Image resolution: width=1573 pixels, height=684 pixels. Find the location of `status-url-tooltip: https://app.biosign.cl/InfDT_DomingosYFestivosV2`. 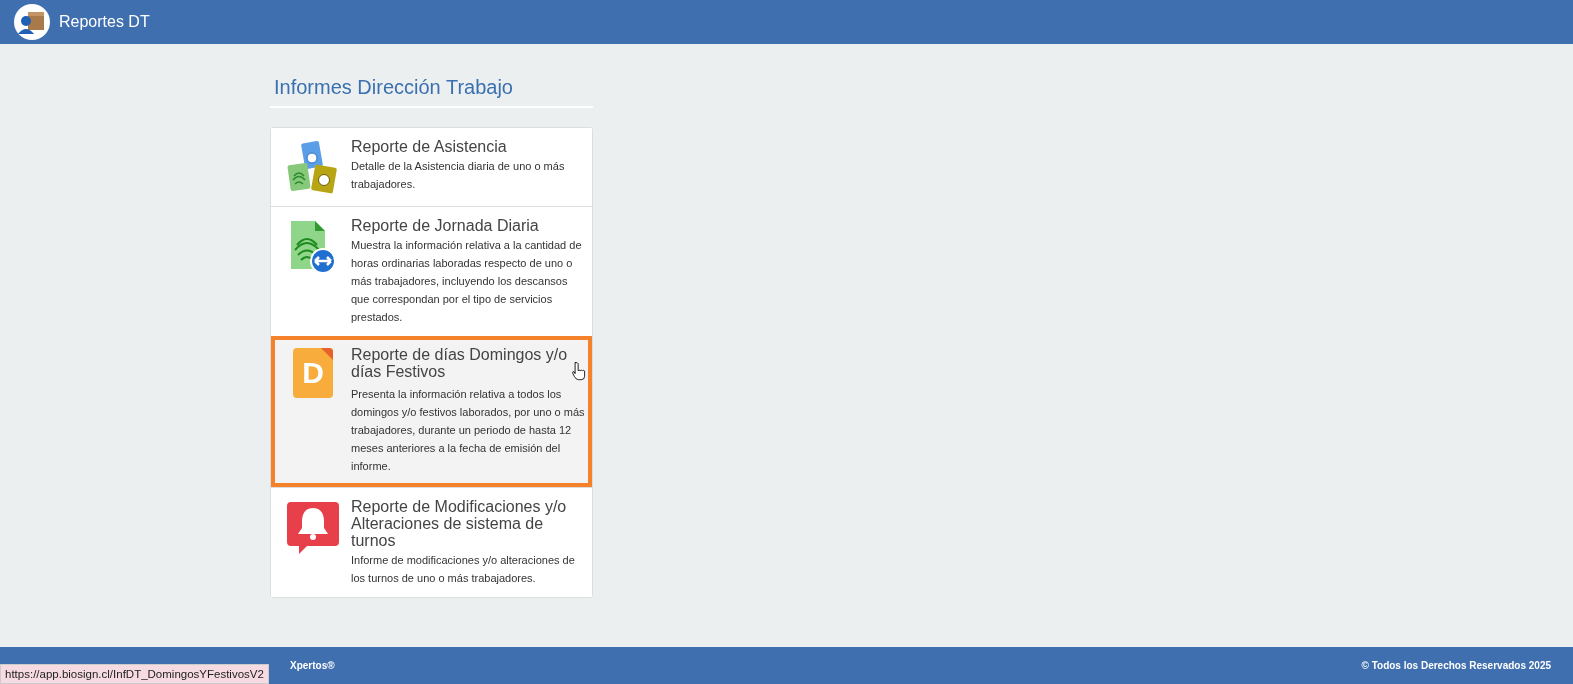

status-url-tooltip: https://app.biosign.cl/InfDT_DomingosYFestivosV2 is located at coordinates (134, 674).